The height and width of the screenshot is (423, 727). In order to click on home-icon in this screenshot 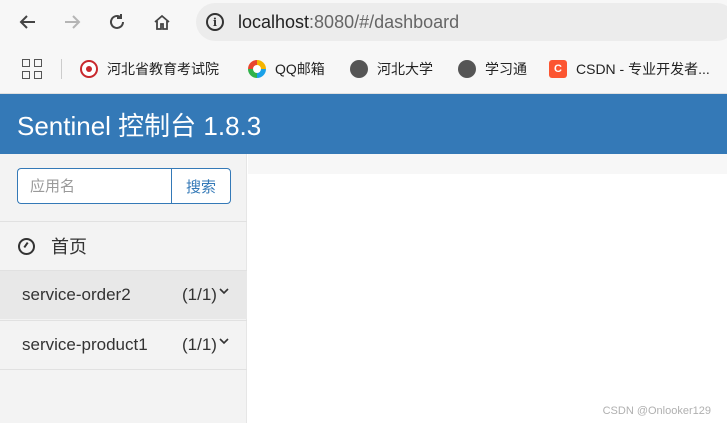, I will do `click(162, 22)`.